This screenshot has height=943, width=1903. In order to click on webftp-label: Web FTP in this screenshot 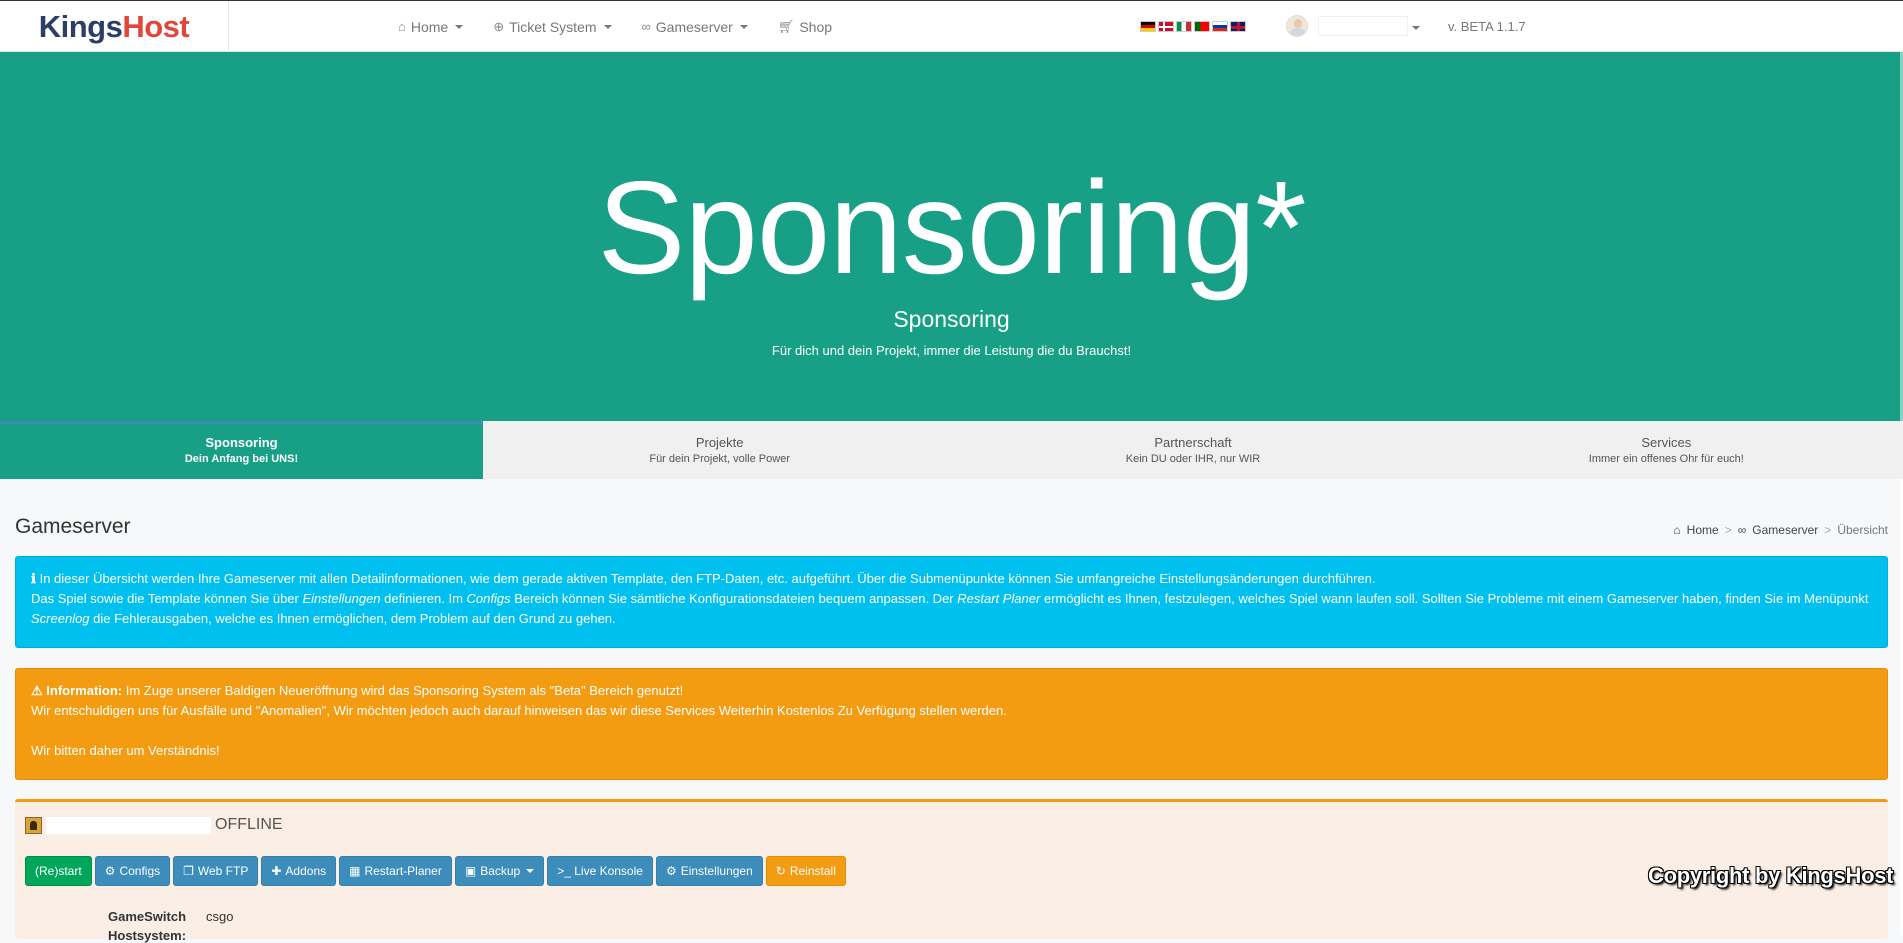, I will do `click(223, 871)`.